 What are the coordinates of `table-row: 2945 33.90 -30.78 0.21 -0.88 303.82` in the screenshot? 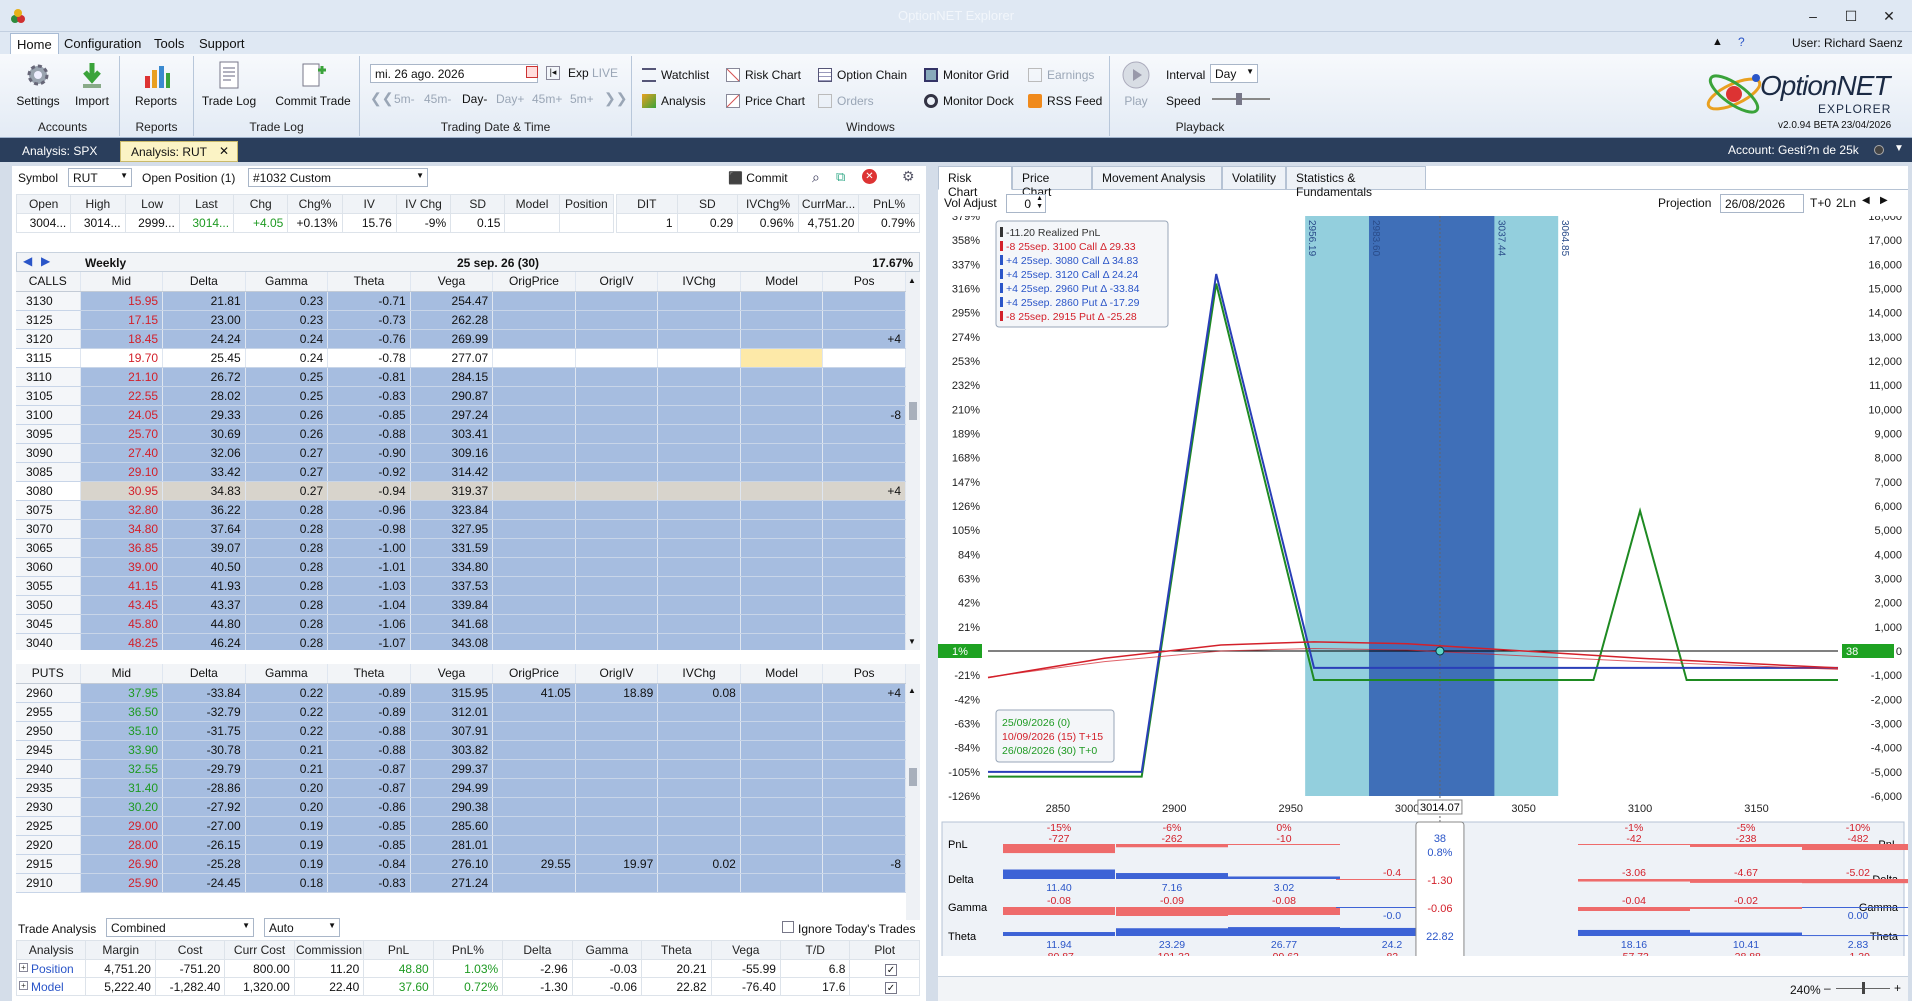 It's located at (461, 750).